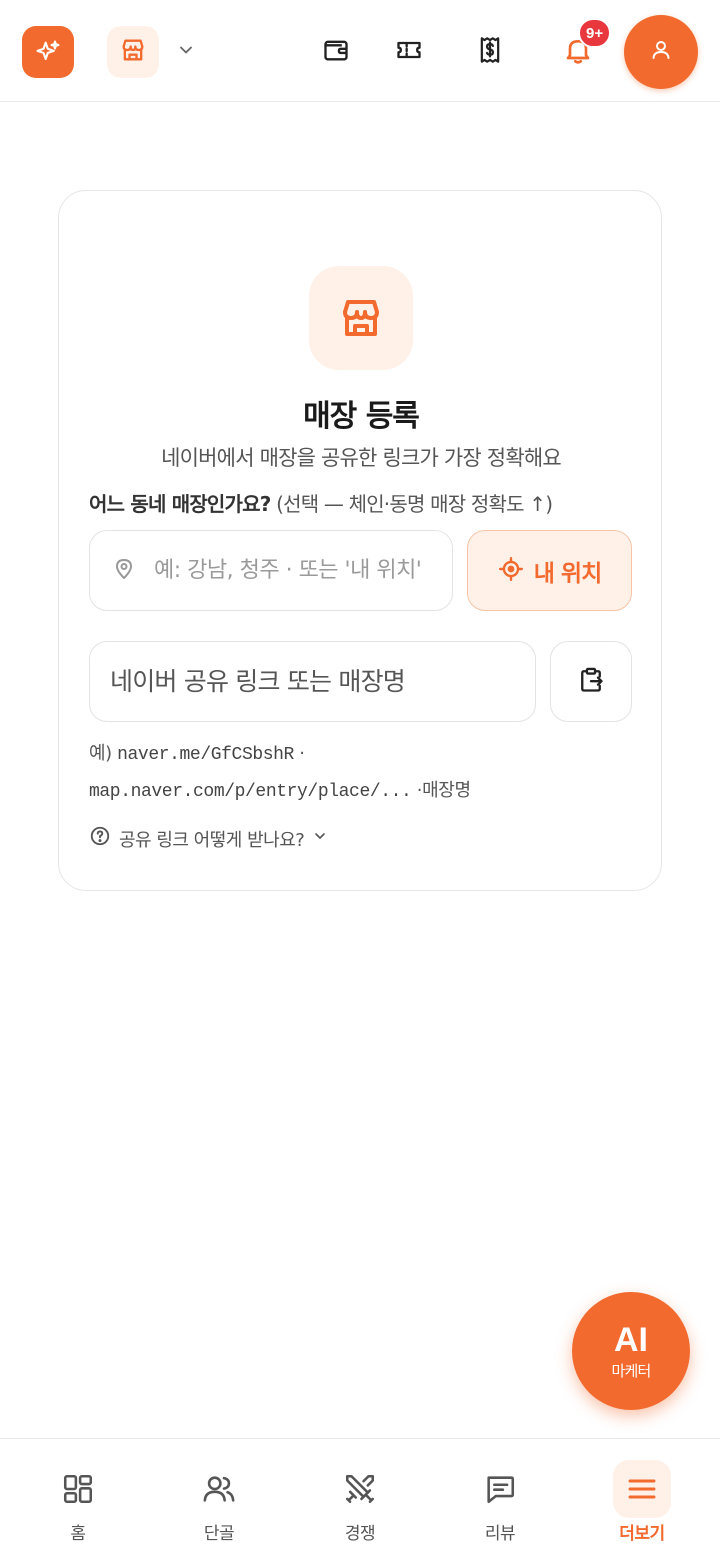 This screenshot has width=720, height=1558. I want to click on card-title: 매장 등록, so click(361, 416).